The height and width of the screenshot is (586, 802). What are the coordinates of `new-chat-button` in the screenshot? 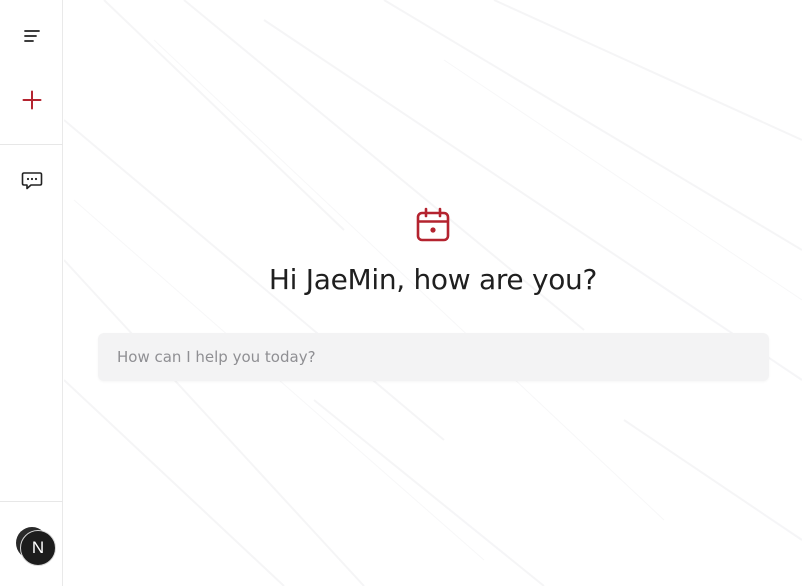 It's located at (31, 100).